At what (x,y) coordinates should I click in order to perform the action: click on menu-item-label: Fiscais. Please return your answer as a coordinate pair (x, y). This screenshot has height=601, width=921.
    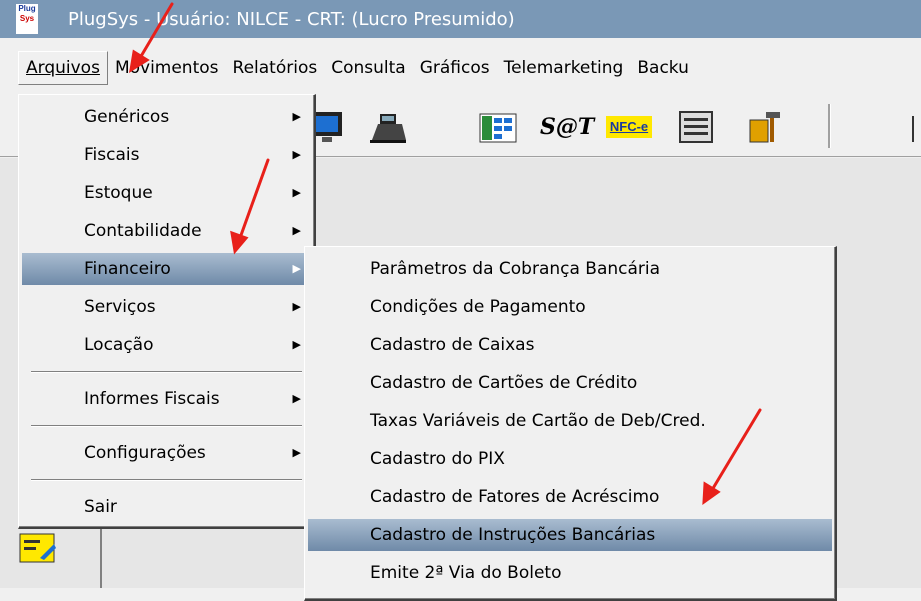
    Looking at the image, I should click on (112, 155).